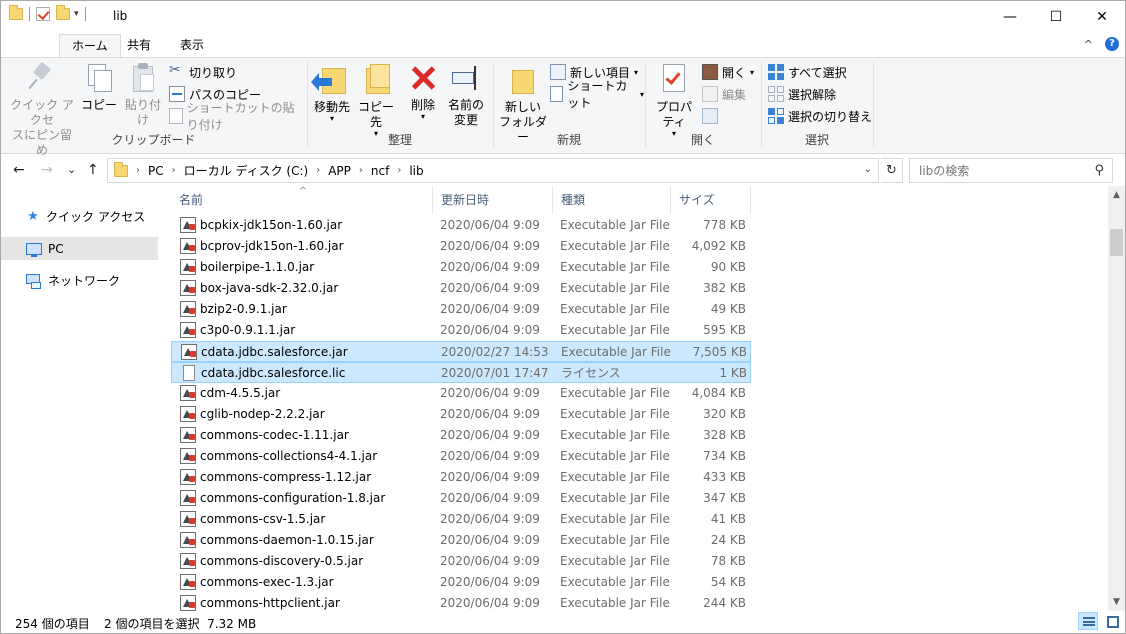 This screenshot has height=634, width=1126. Describe the element at coordinates (728, 582) in the screenshot. I see `file-size: 54 KB` at that location.